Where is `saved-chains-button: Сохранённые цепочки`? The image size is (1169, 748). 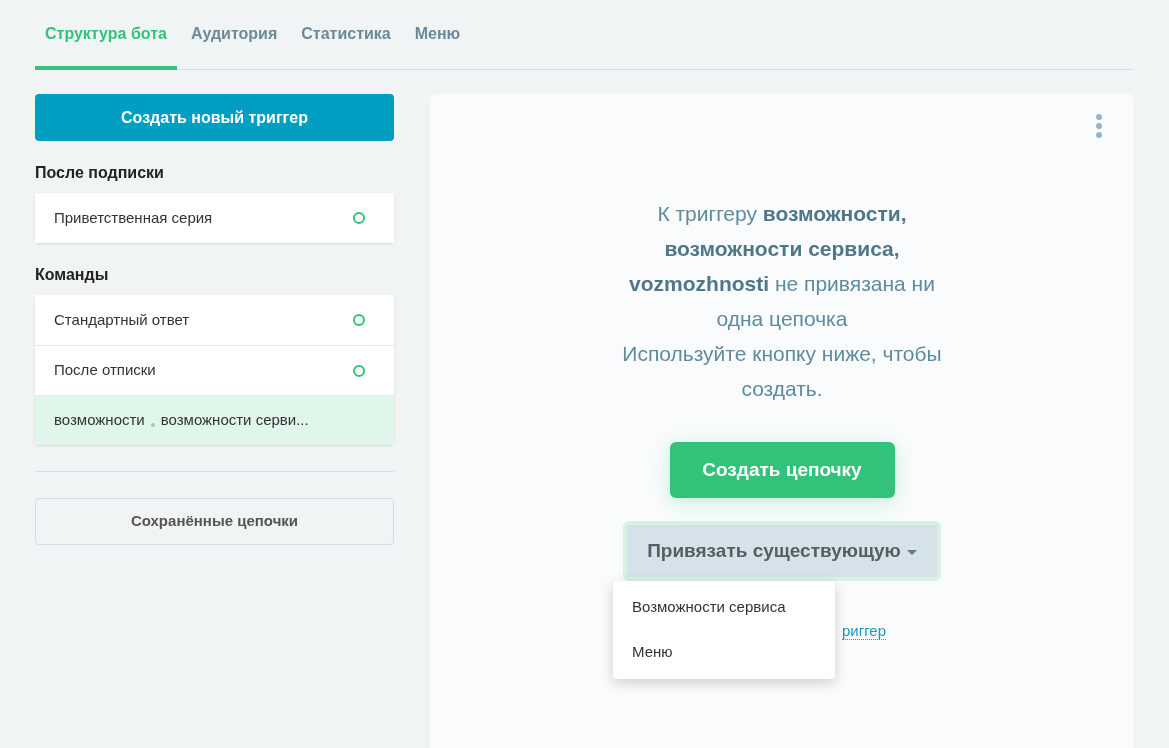 saved-chains-button: Сохранённые цепочки is located at coordinates (214, 521).